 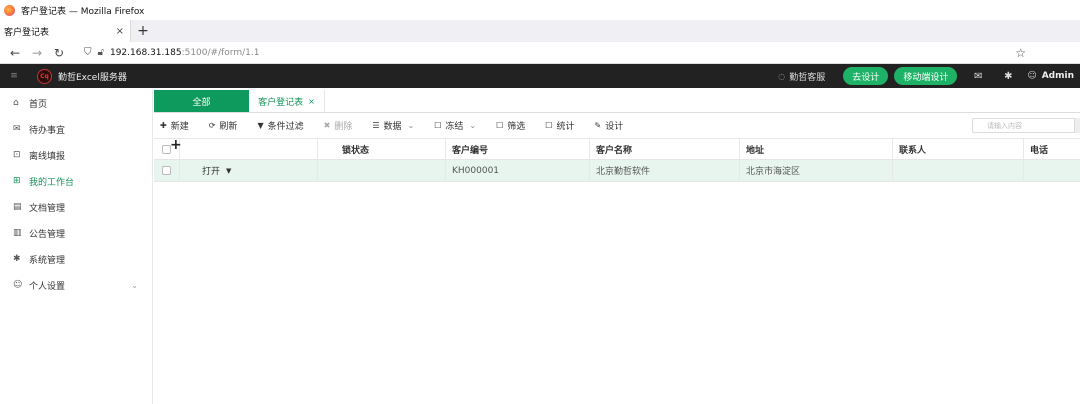 What do you see at coordinates (311, 101) in the screenshot?
I see `close-icon: ×` at bounding box center [311, 101].